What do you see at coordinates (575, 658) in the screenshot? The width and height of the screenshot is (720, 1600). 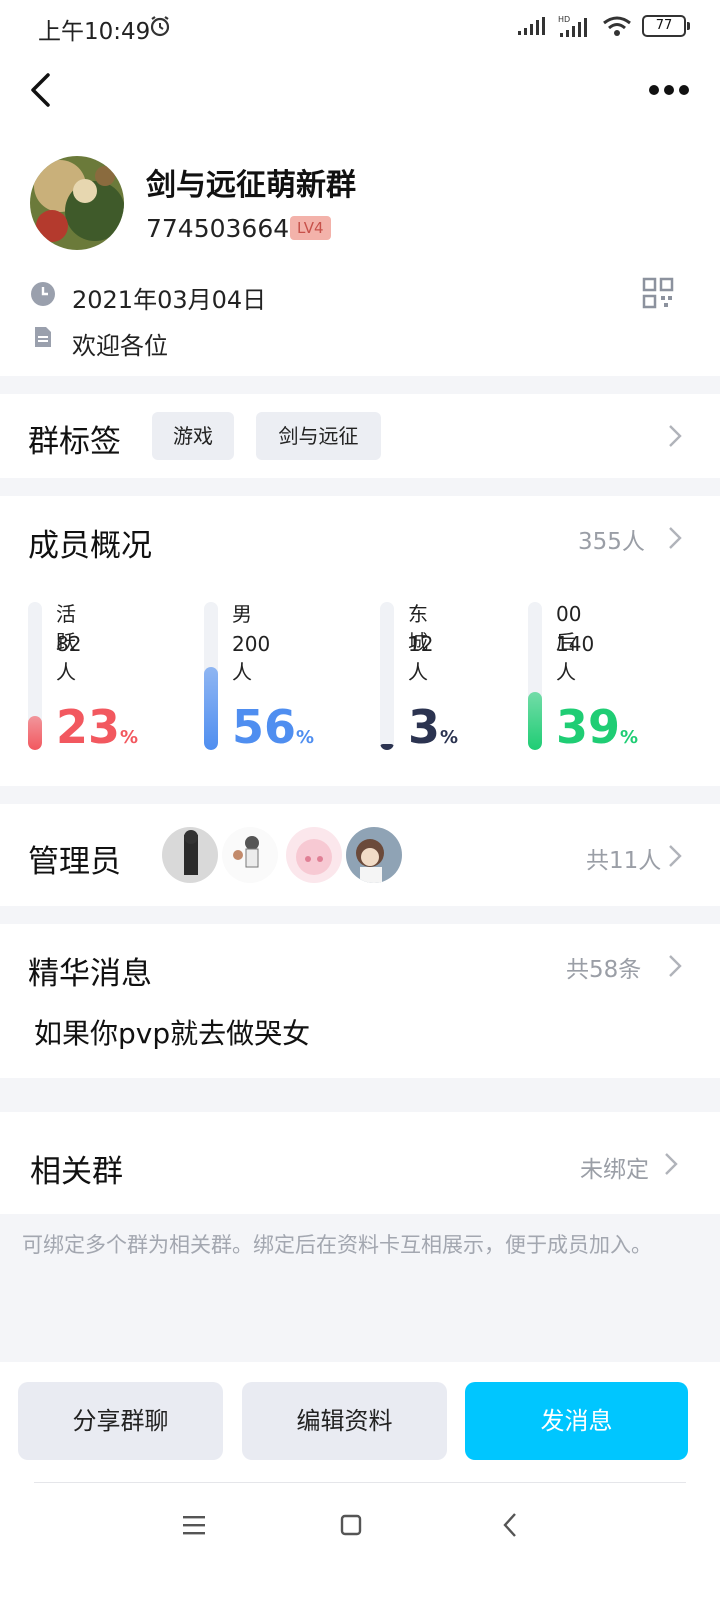 I see `stat-count: 140人` at bounding box center [575, 658].